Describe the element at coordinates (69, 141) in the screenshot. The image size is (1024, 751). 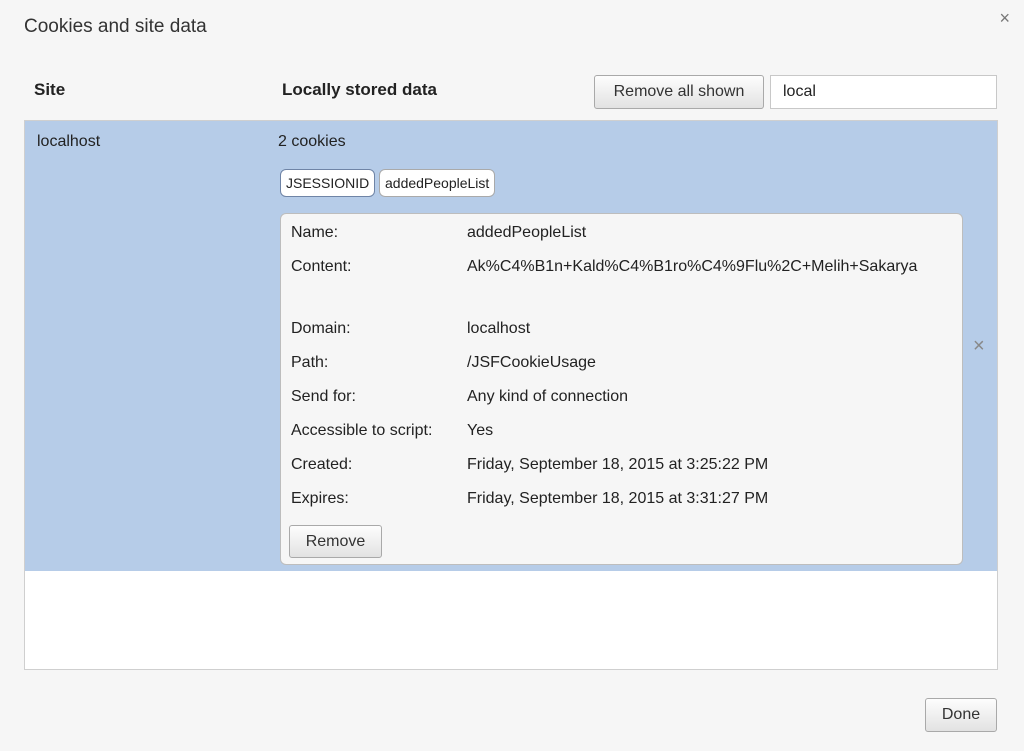
I see `site-name: localhost` at that location.